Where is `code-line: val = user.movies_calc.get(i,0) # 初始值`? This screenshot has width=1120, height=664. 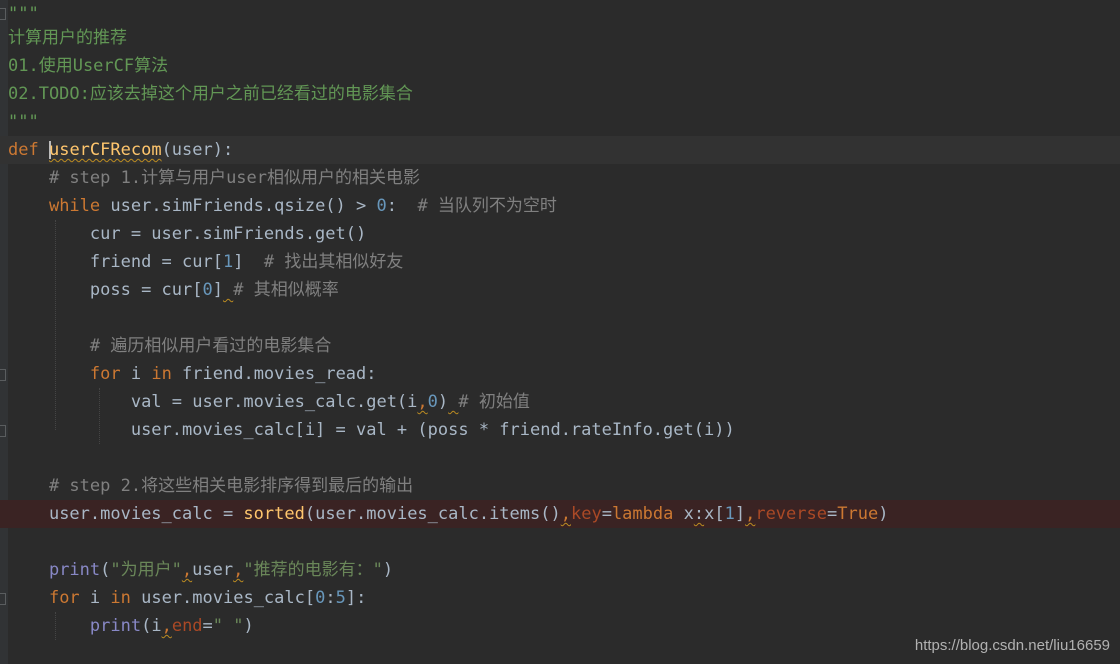
code-line: val = user.movies_calc.get(i,0) # 初始值 is located at coordinates (560, 402).